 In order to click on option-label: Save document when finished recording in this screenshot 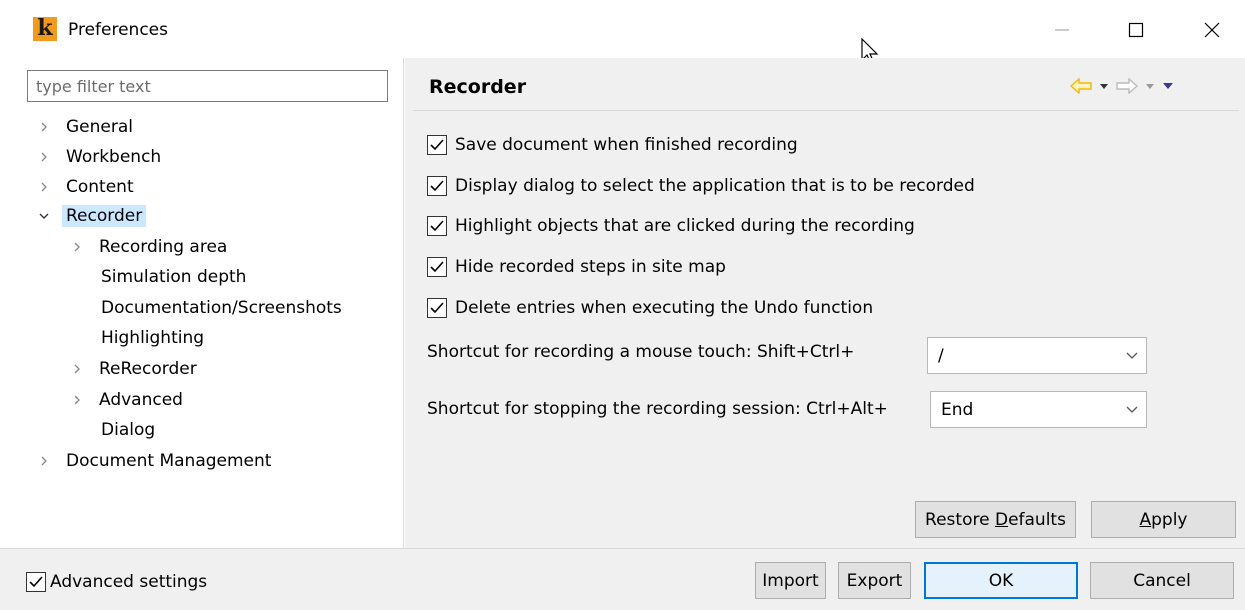, I will do `click(626, 145)`.